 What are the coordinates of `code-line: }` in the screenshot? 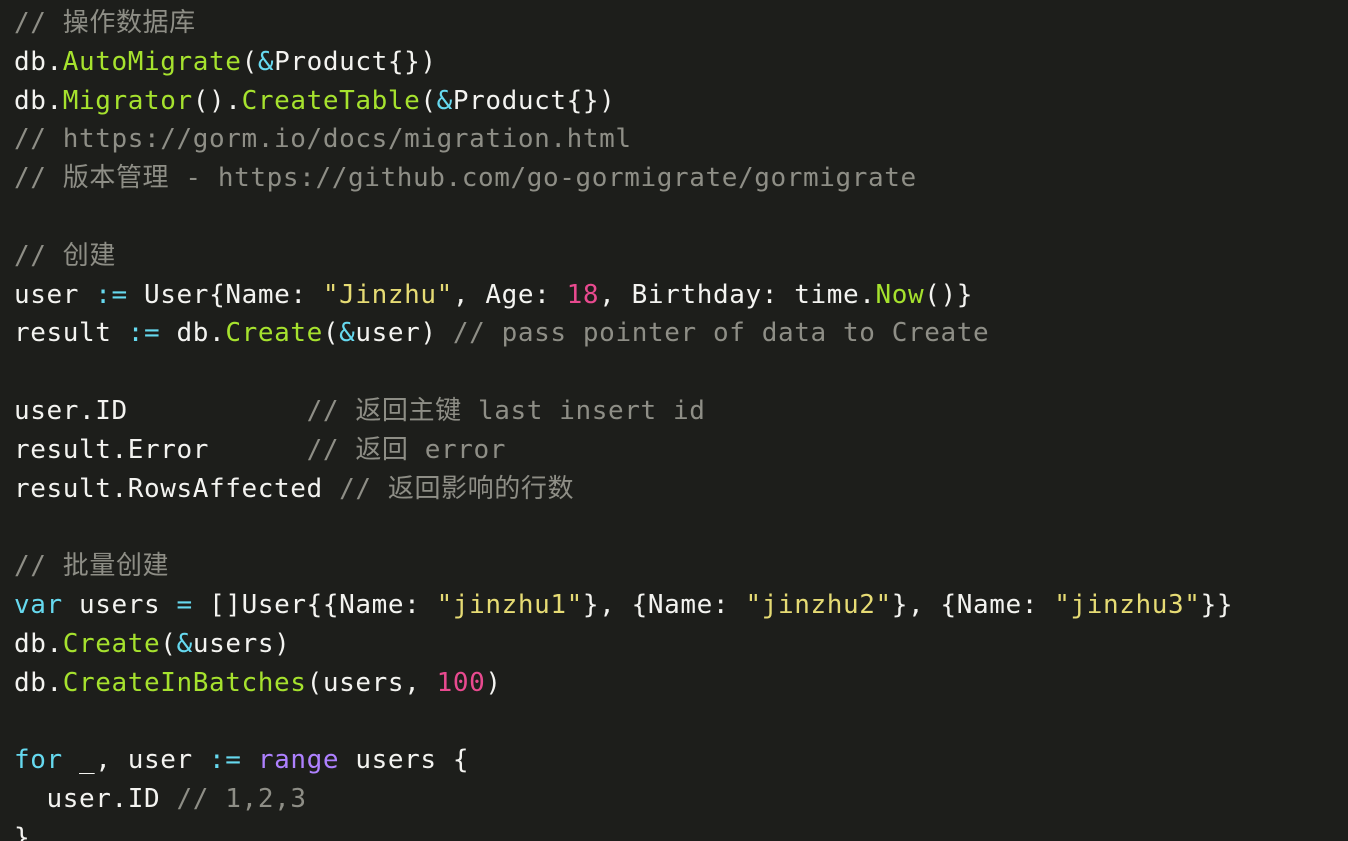 It's located at (681, 830).